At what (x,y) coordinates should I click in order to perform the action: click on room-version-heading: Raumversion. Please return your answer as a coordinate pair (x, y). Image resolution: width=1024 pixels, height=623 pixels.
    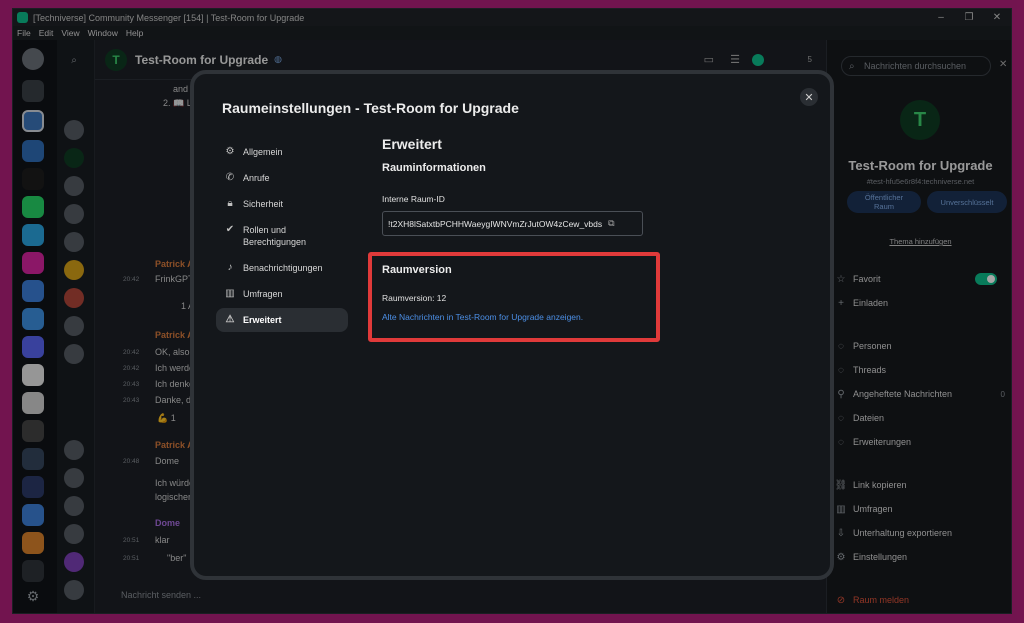
    Looking at the image, I should click on (417, 270).